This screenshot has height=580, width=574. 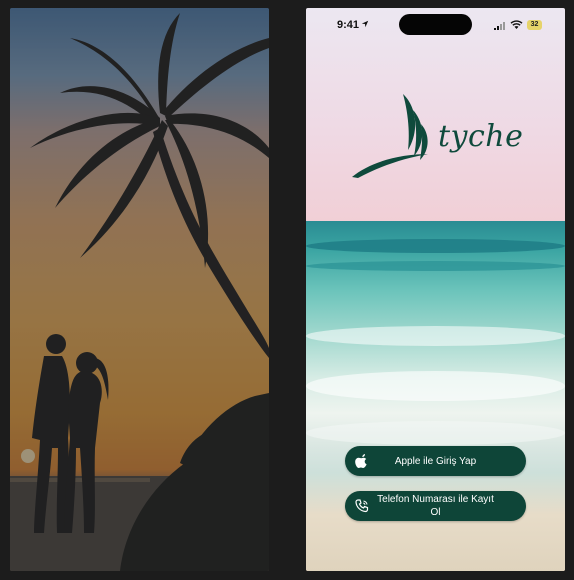 I want to click on phone-register-button: Telefon Numarası ile Kayıt Ol, so click(x=435, y=506).